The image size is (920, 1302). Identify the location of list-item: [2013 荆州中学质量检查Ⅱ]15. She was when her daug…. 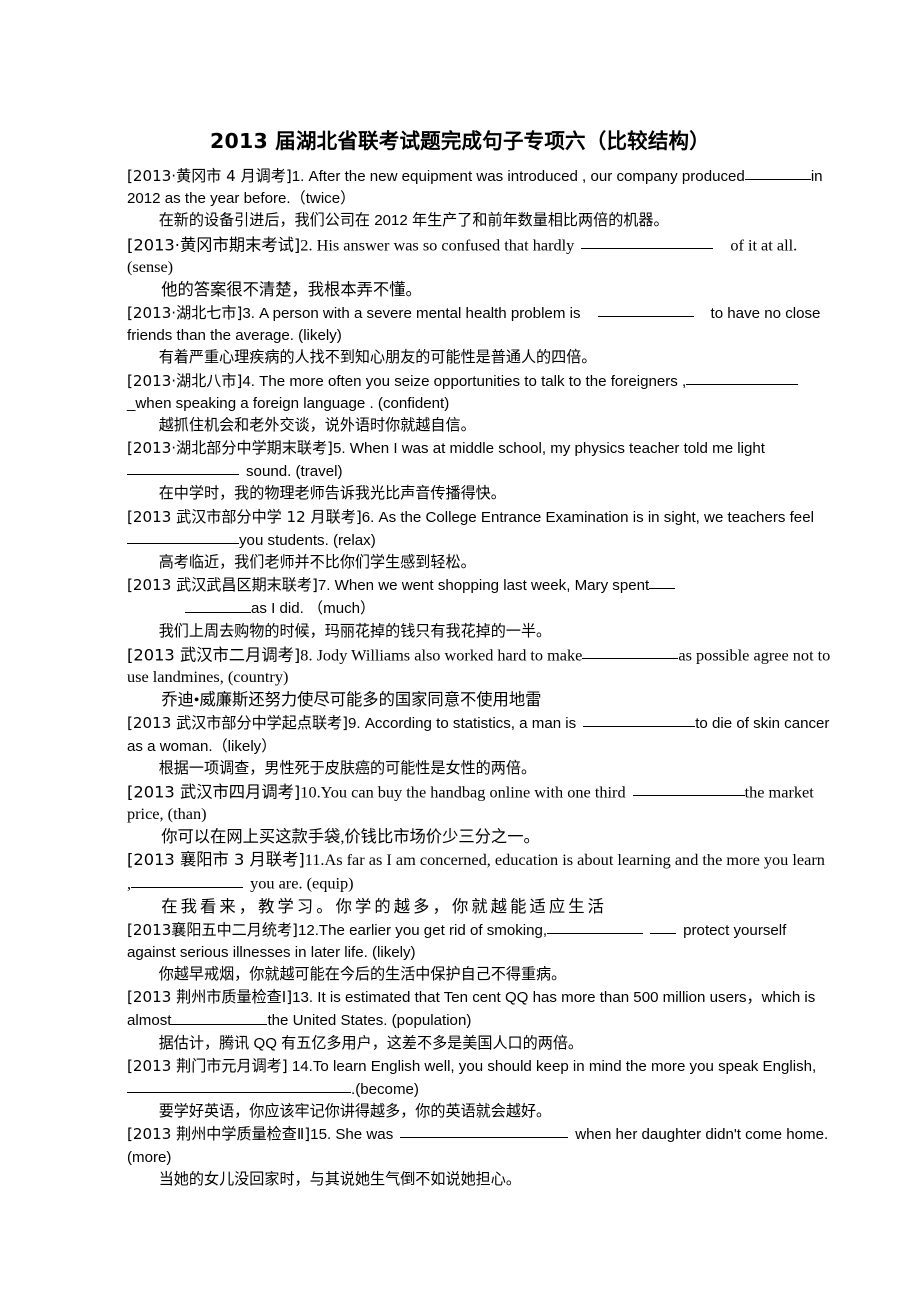
(480, 1157).